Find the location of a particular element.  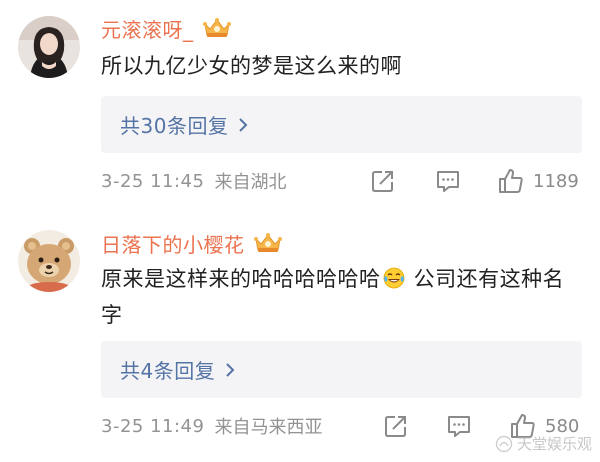

replies-link: 共4条回复 is located at coordinates (167, 369).